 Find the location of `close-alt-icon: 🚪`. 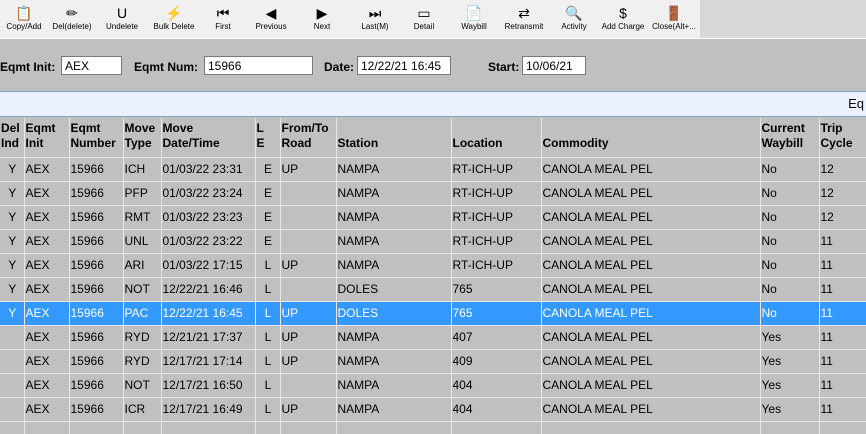

close-alt-icon: 🚪 is located at coordinates (674, 13).